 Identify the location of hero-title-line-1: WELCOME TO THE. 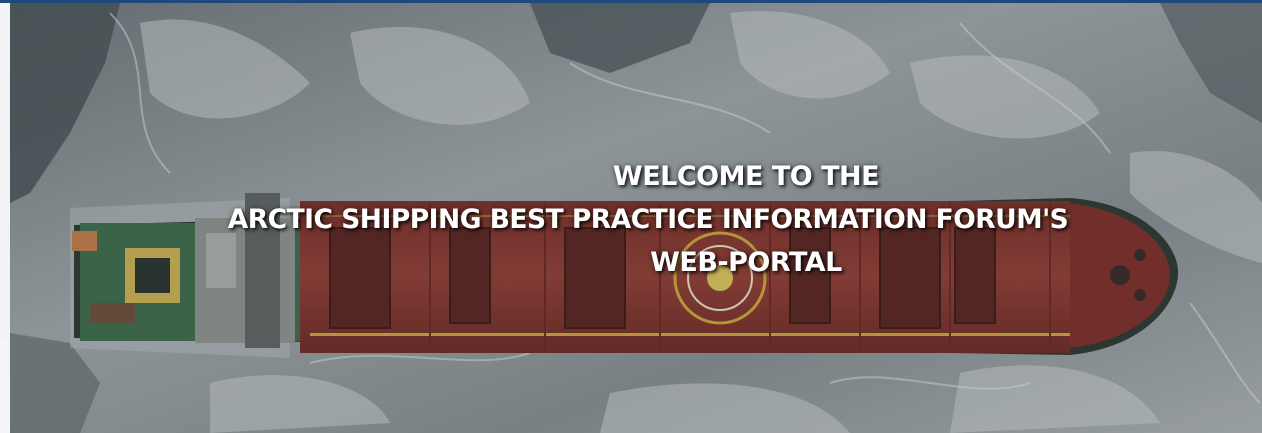
(746, 176).